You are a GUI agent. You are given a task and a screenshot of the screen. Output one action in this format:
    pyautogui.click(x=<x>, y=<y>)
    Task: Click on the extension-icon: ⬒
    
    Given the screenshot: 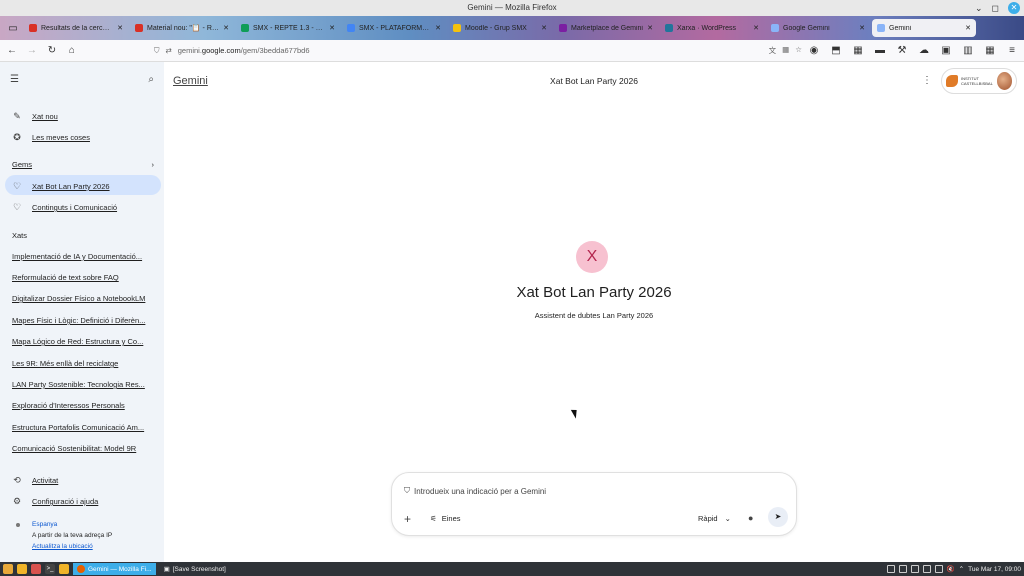 What is the action you would take?
    pyautogui.click(x=836, y=51)
    